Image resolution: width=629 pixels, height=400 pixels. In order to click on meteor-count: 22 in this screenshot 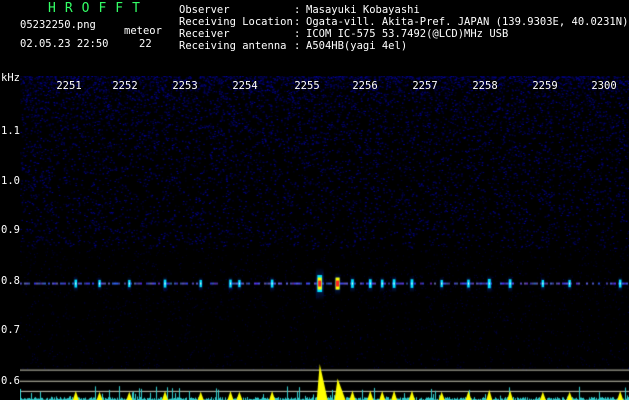, I will do `click(145, 44)`.